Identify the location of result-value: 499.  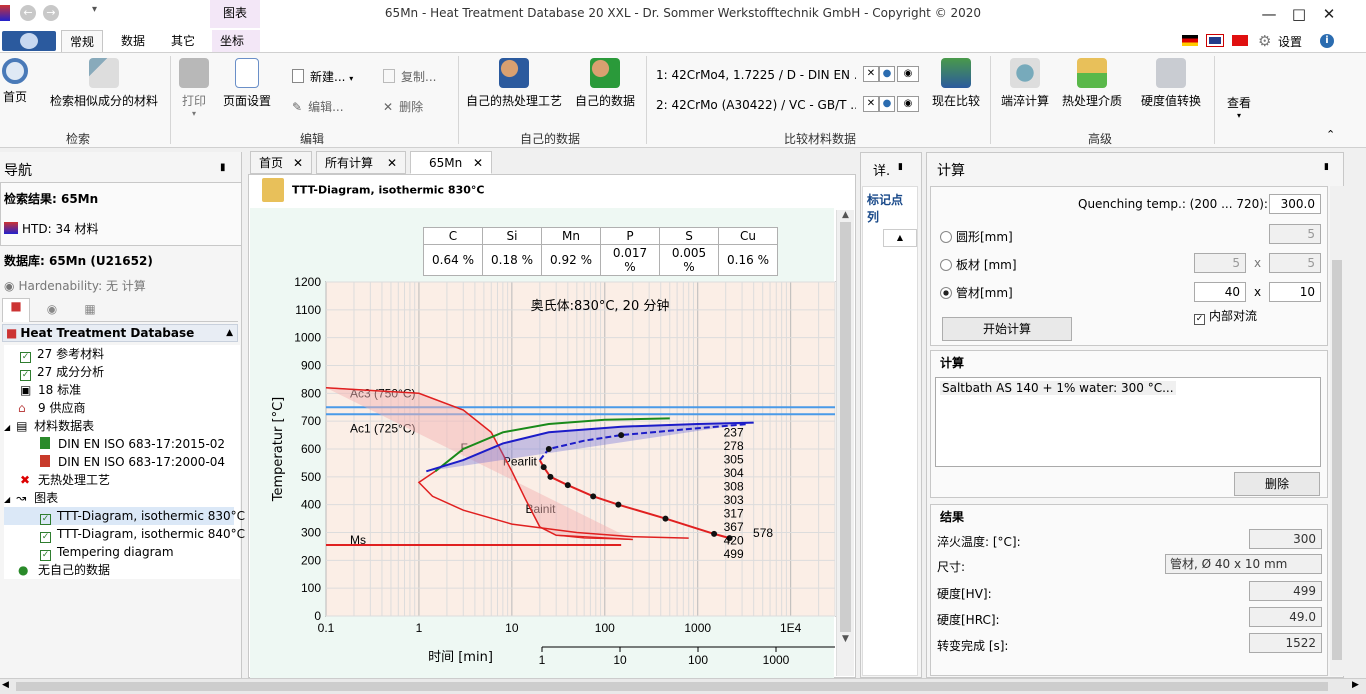
(1285, 591).